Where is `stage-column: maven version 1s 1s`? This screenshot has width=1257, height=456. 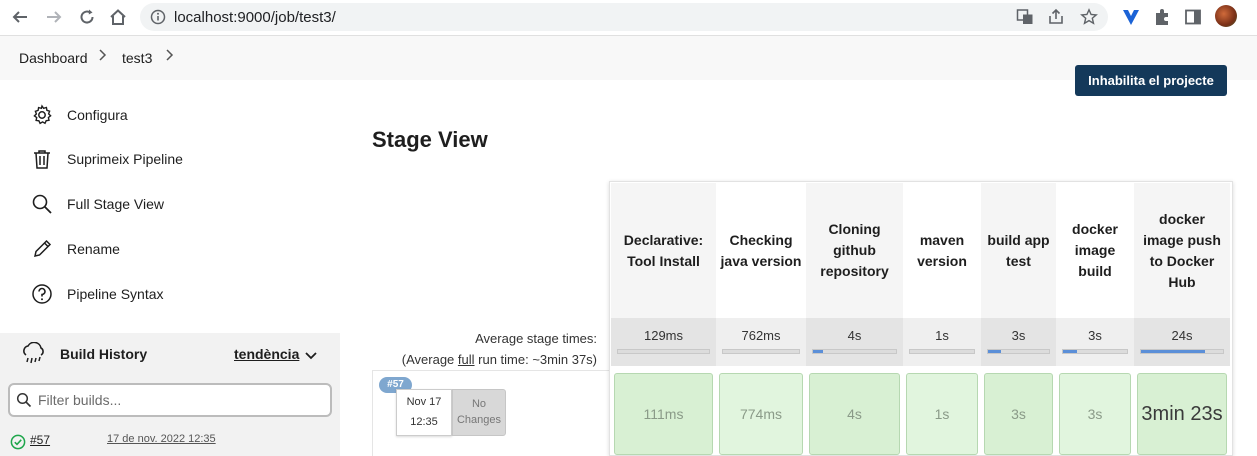 stage-column: maven version 1s 1s is located at coordinates (942, 319).